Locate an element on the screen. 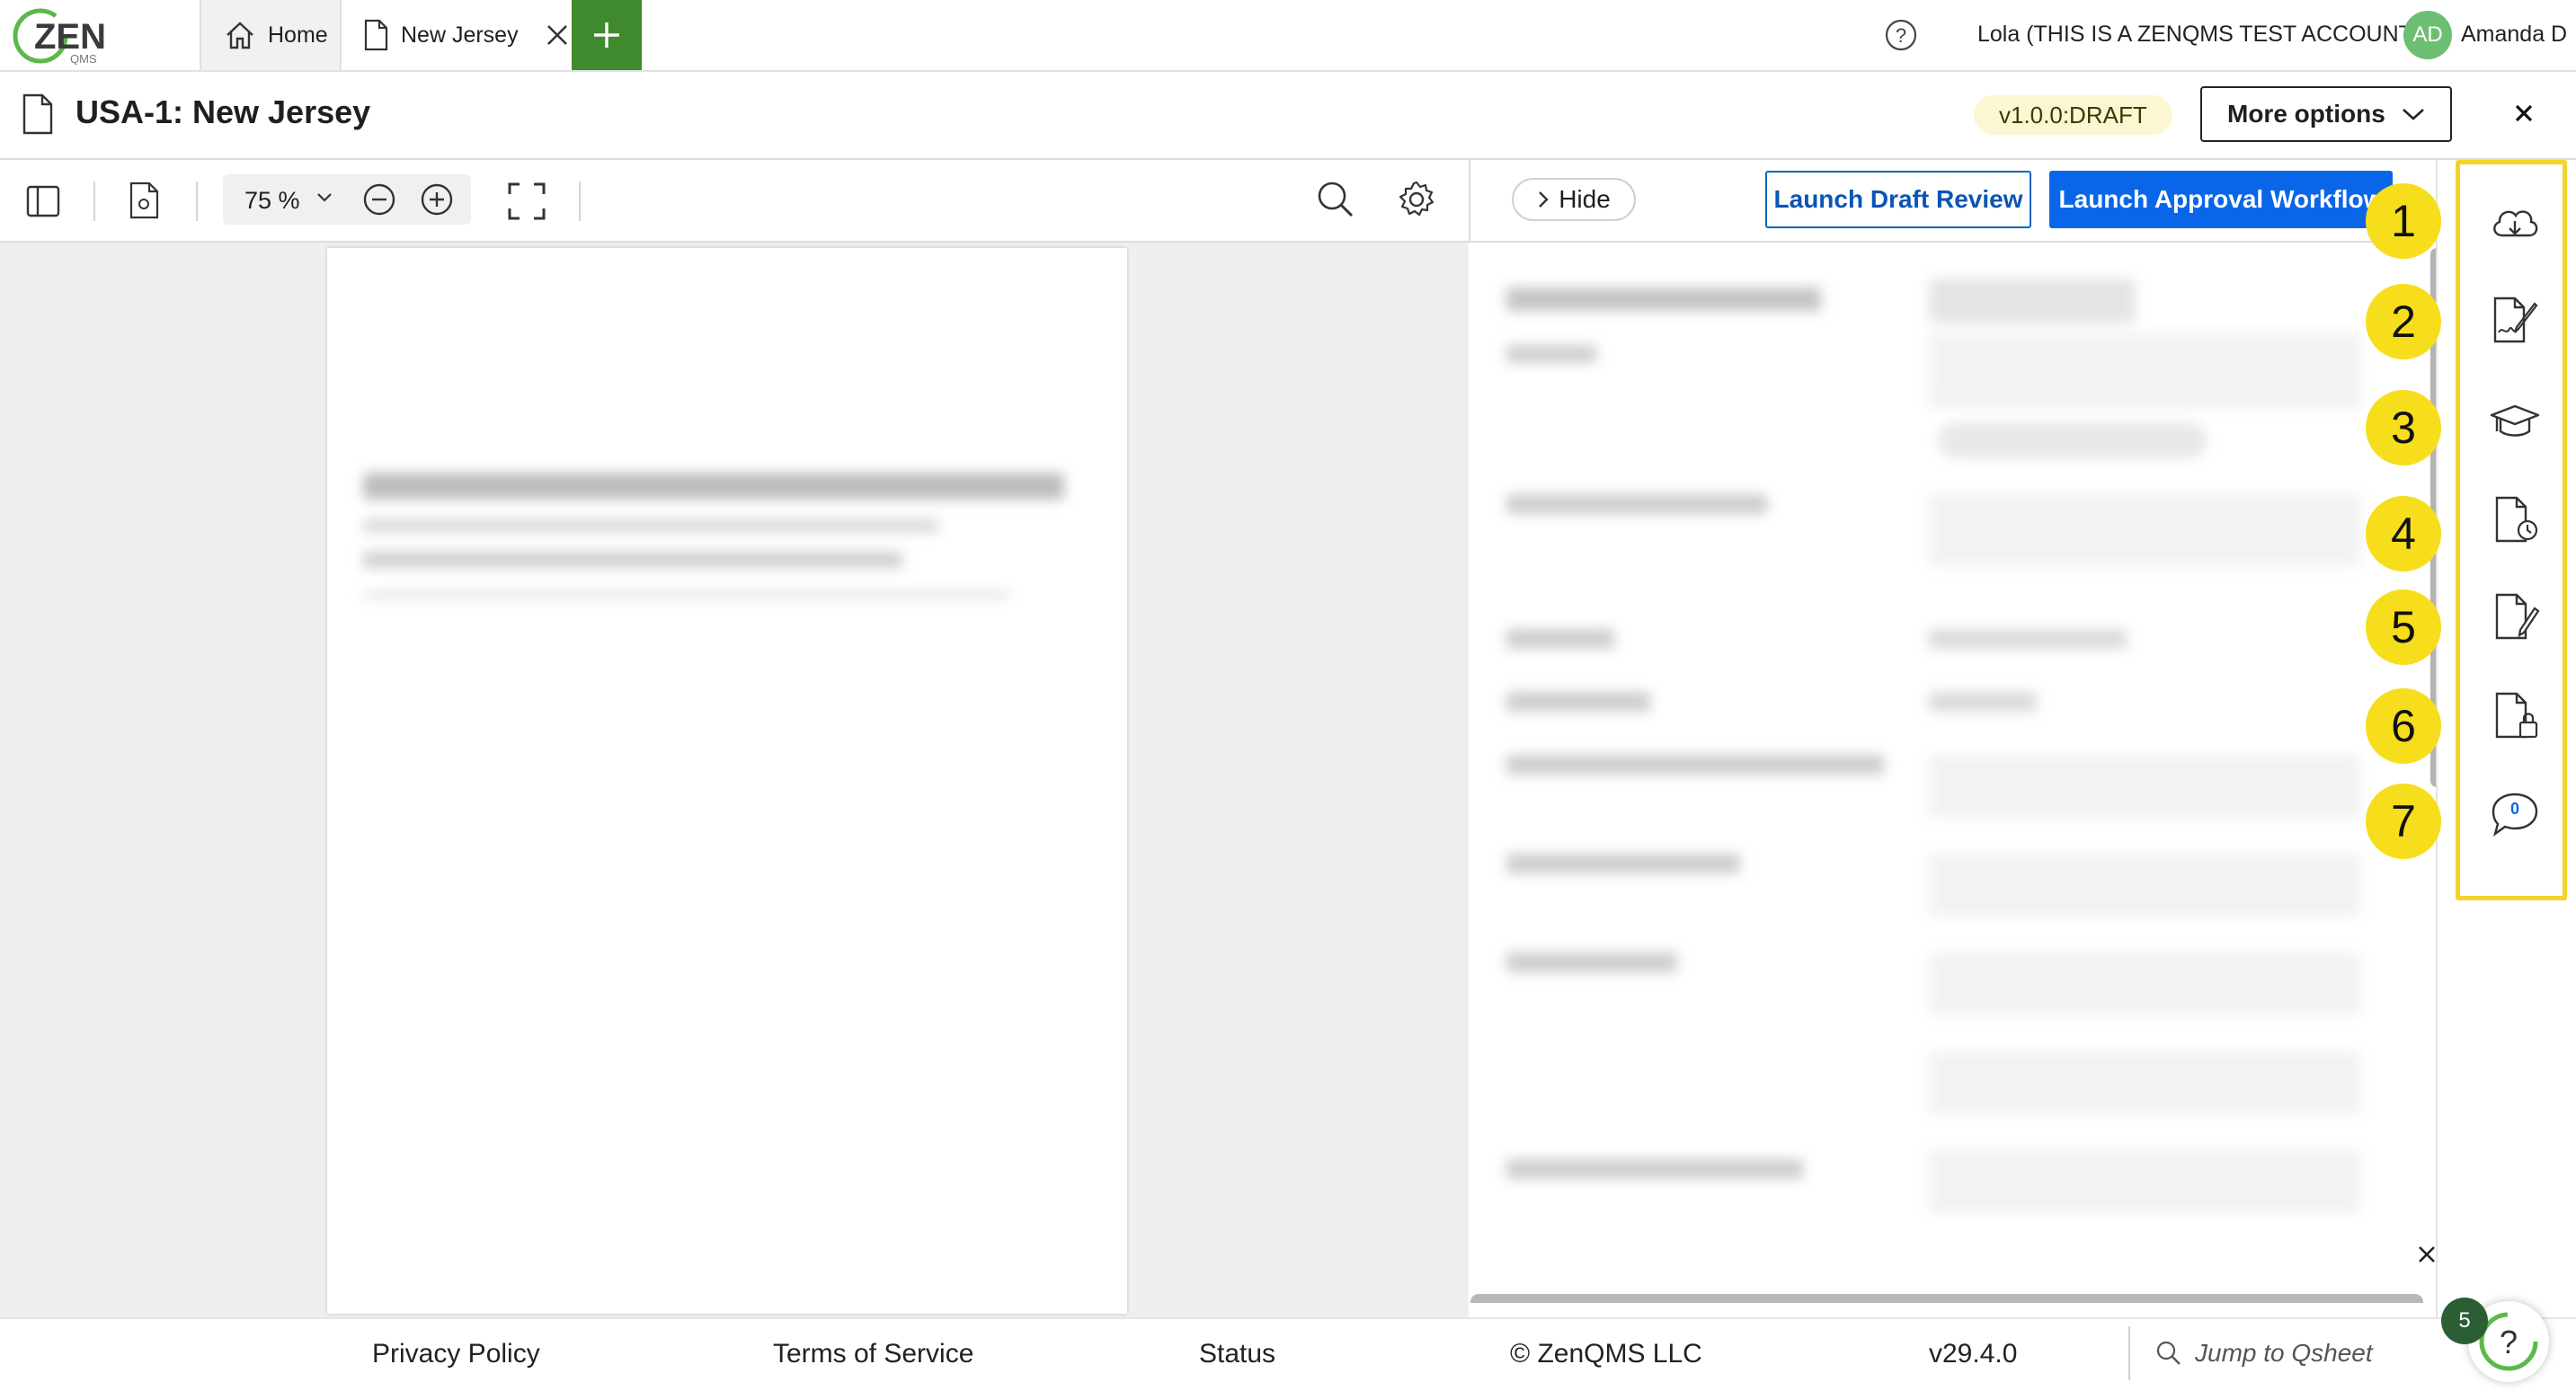 The height and width of the screenshot is (1391, 2576). fullscreen-icon is located at coordinates (526, 201).